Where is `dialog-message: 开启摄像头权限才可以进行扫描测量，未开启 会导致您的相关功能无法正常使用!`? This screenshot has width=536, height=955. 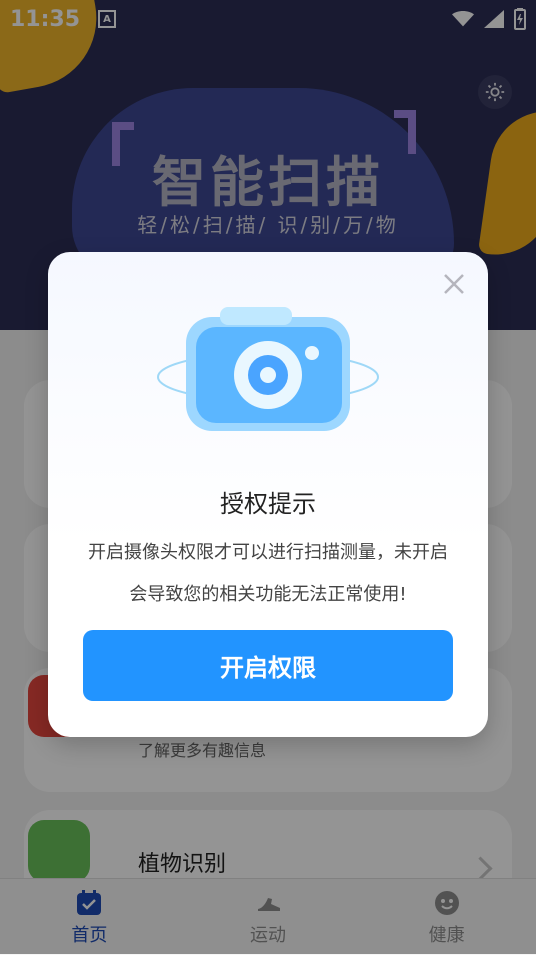 dialog-message: 开启摄像头权限才可以进行扫描测量，未开启 会导致您的相关功能无法正常使用! is located at coordinates (268, 574).